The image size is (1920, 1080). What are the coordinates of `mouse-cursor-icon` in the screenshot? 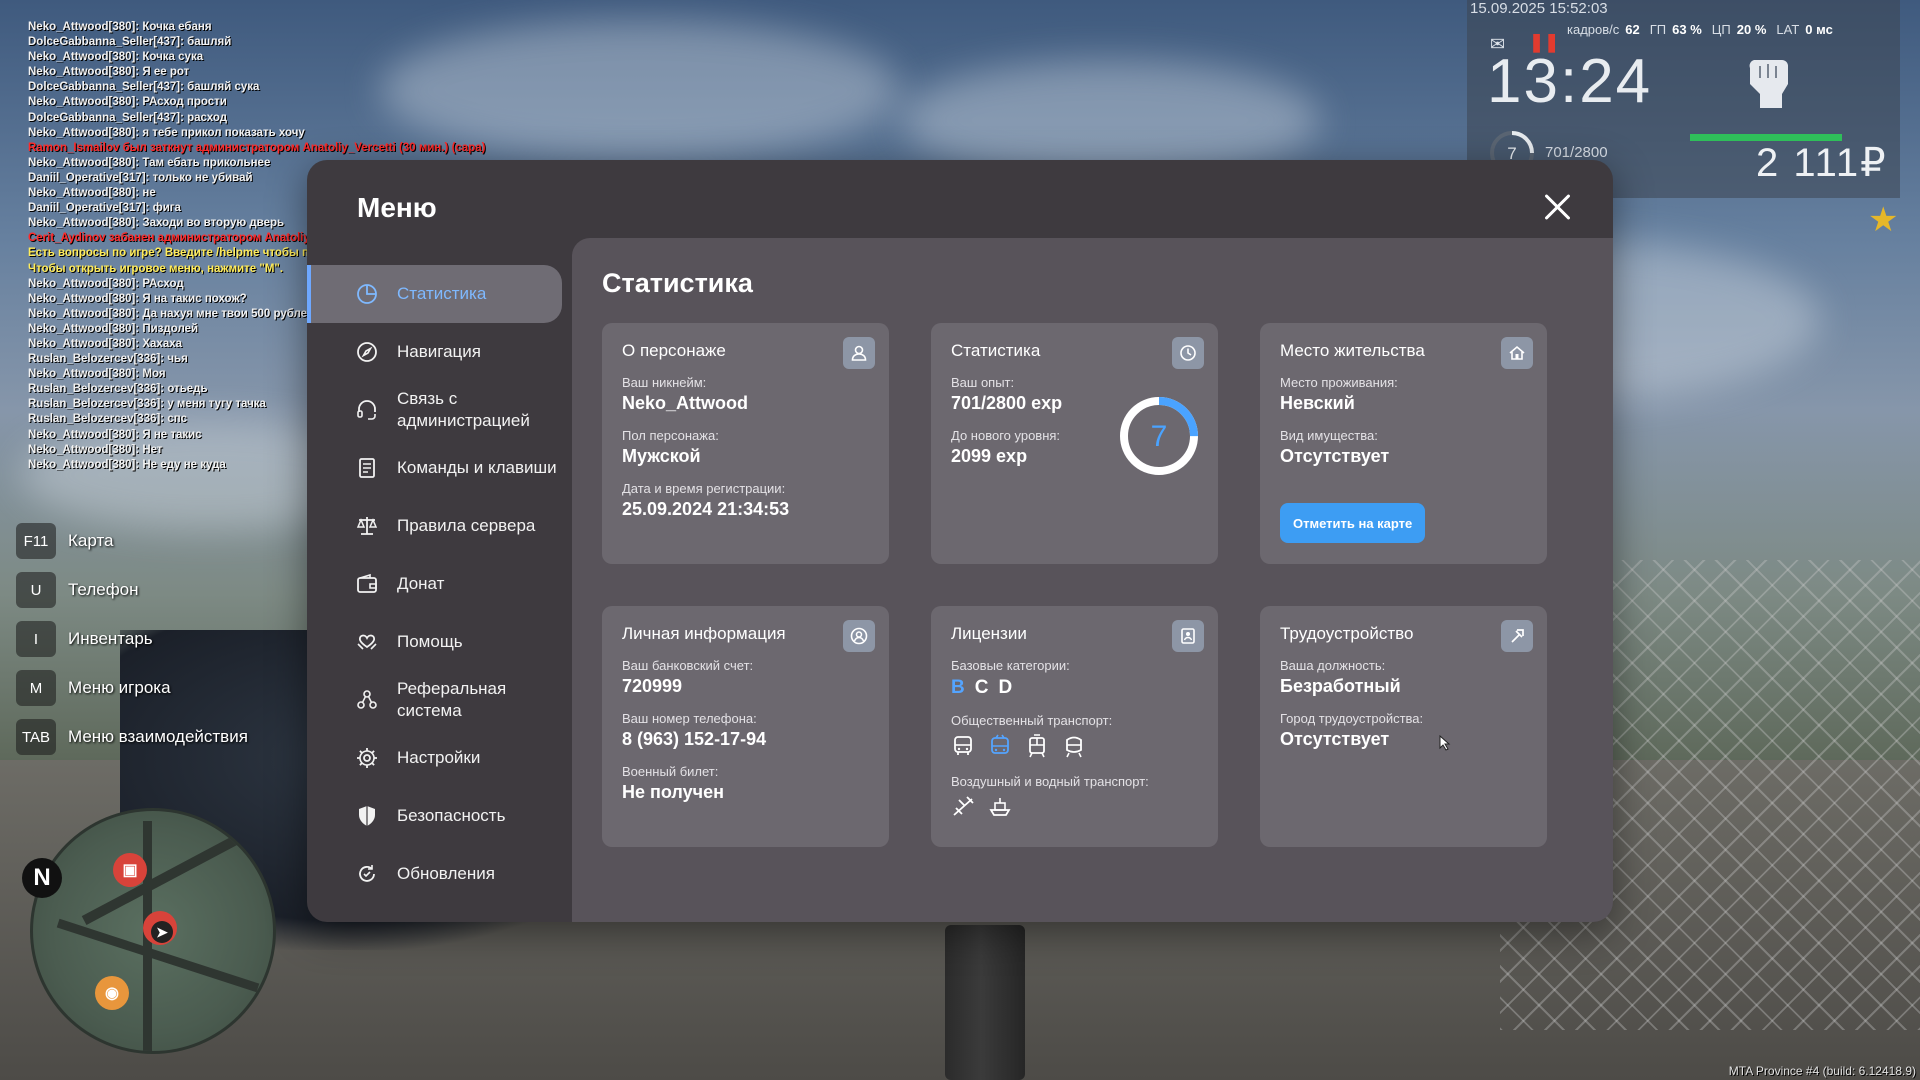 It's located at (1445, 743).